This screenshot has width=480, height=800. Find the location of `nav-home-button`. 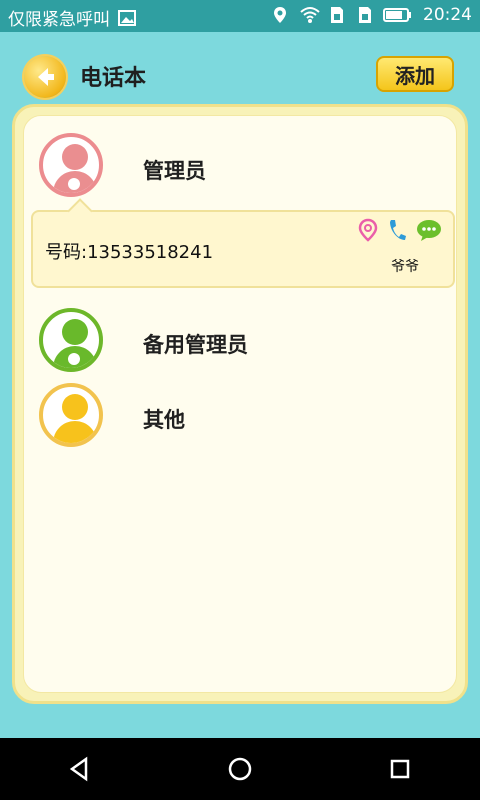

nav-home-button is located at coordinates (240, 769).